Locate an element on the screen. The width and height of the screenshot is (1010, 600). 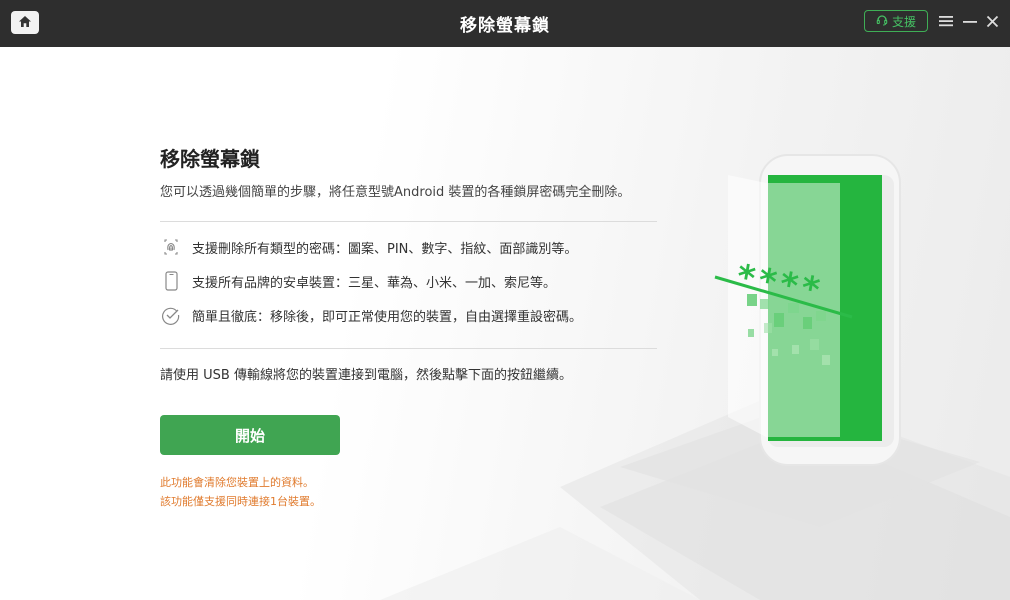
warning-text: 此功能會清除您裝置上的資料。 is located at coordinates (237, 482).